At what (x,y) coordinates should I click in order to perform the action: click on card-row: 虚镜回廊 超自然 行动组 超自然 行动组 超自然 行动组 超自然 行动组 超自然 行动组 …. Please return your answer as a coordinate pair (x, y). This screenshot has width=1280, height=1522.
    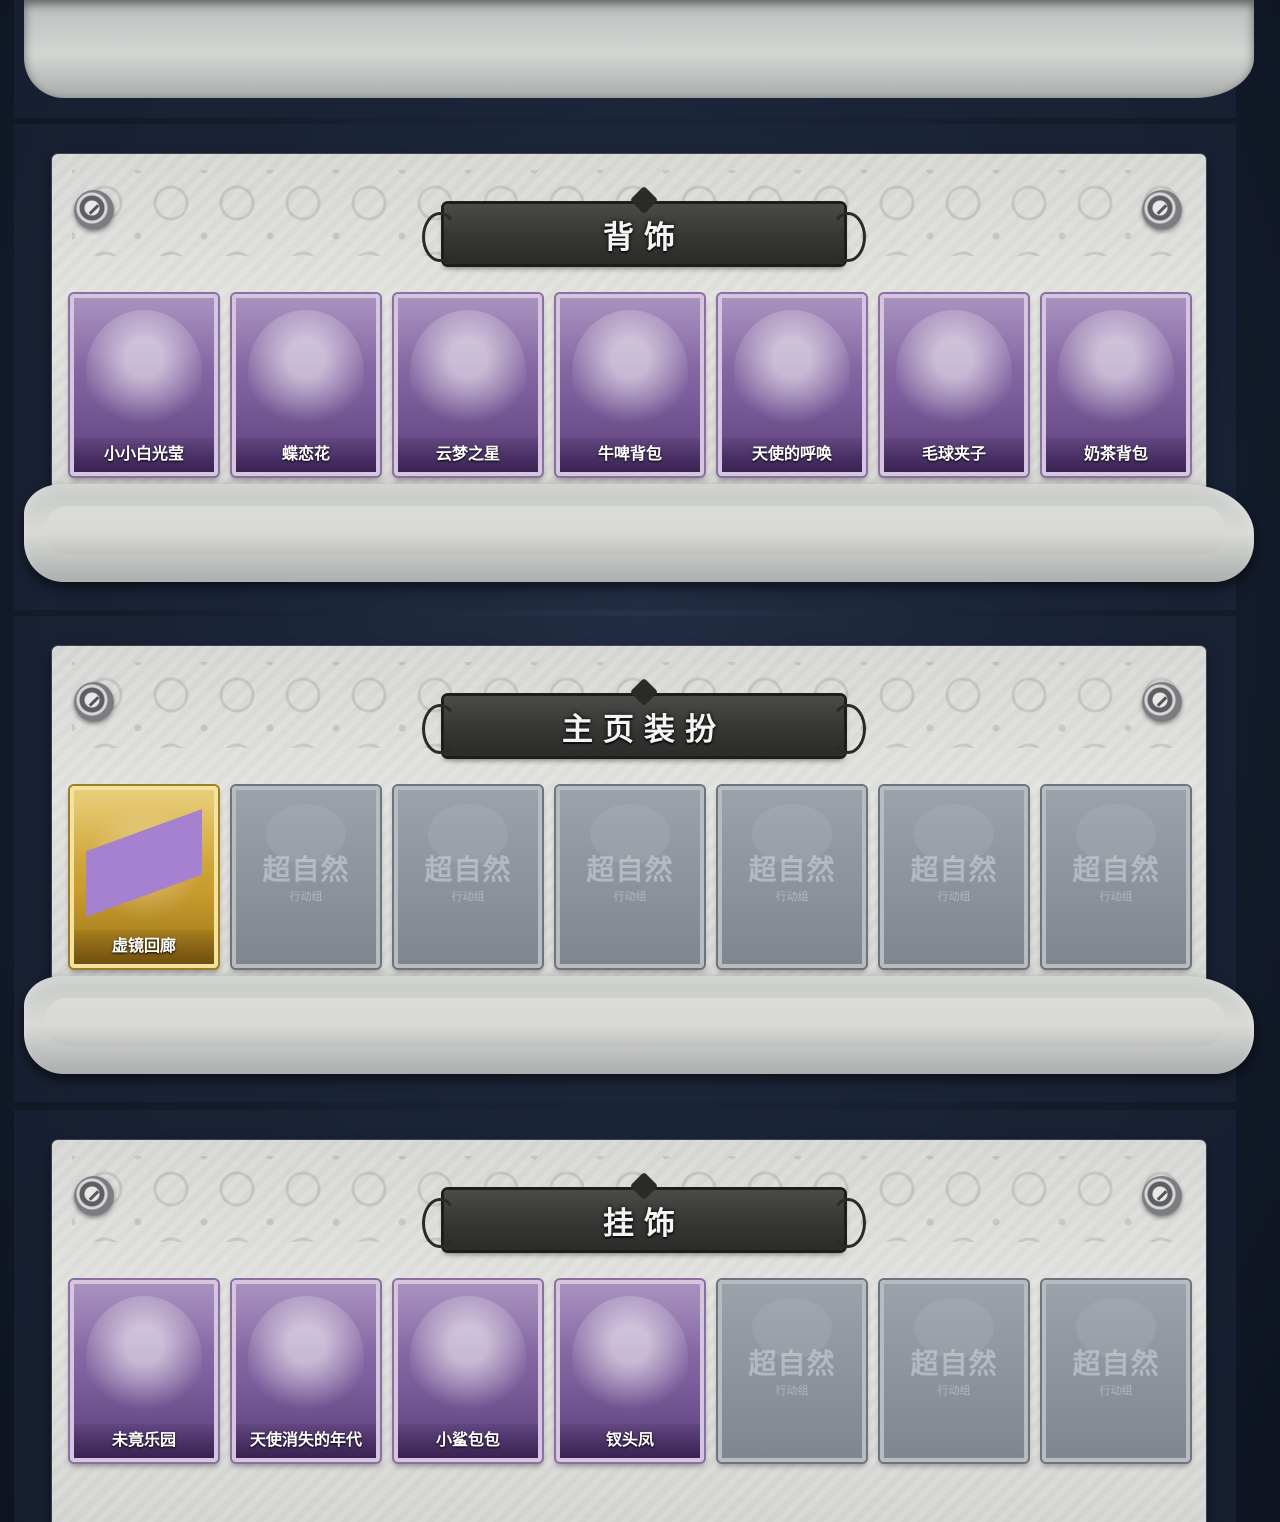
    Looking at the image, I should click on (630, 877).